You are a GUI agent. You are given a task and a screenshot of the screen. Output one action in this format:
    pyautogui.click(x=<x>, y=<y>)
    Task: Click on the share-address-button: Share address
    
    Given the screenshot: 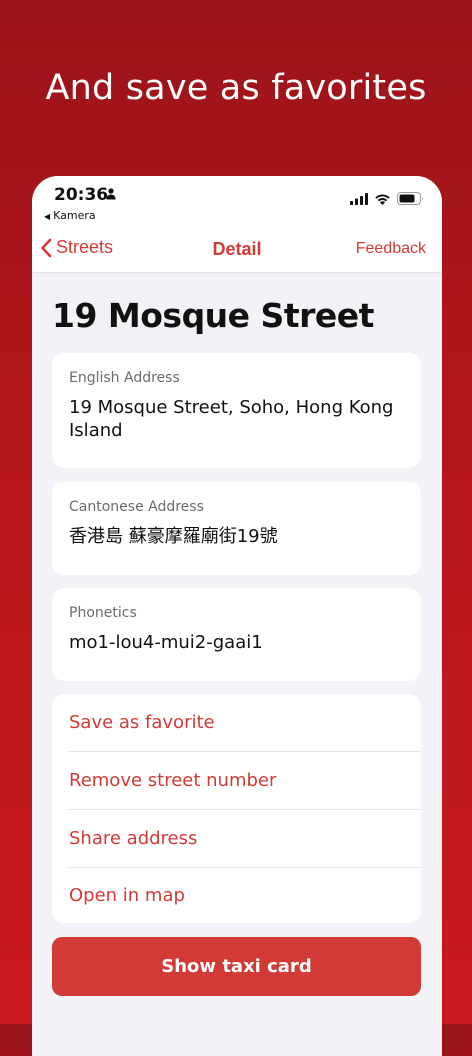 What is the action you would take?
    pyautogui.click(x=236, y=838)
    